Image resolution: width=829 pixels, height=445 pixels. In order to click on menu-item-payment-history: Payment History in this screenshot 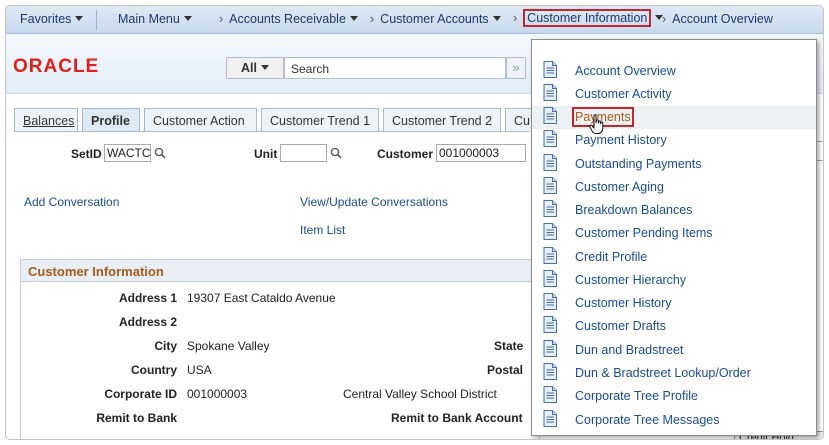, I will do `click(674, 140)`.